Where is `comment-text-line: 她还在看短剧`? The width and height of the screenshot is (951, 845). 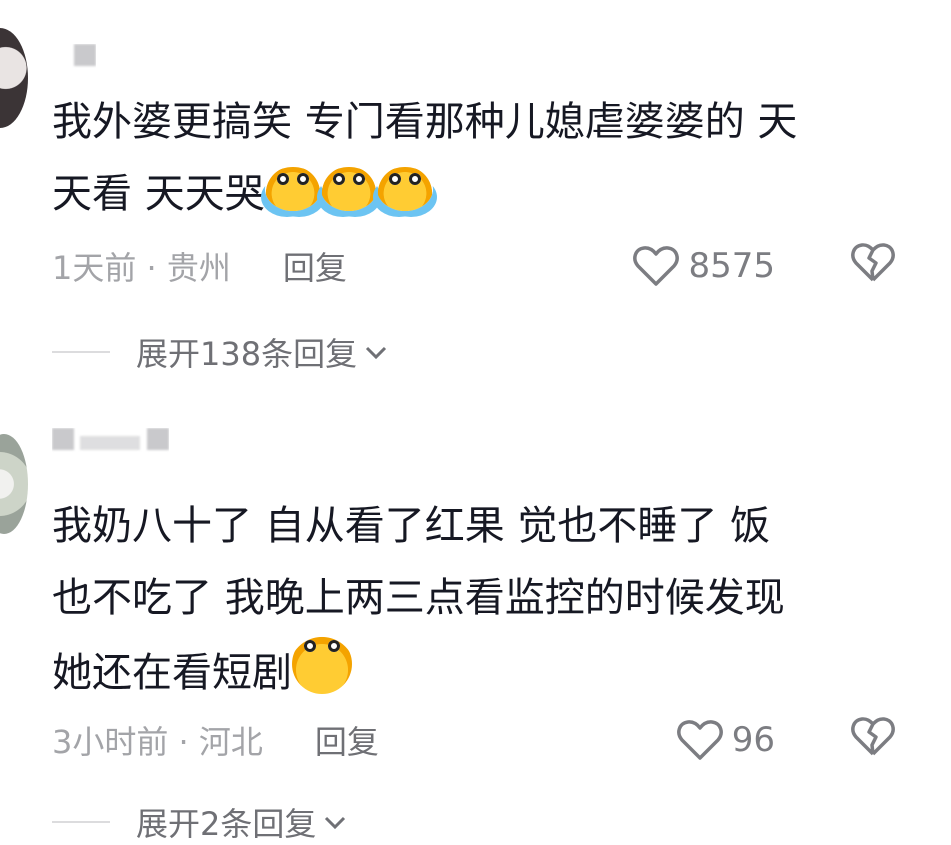
comment-text-line: 她还在看短剧 is located at coordinates (482, 671).